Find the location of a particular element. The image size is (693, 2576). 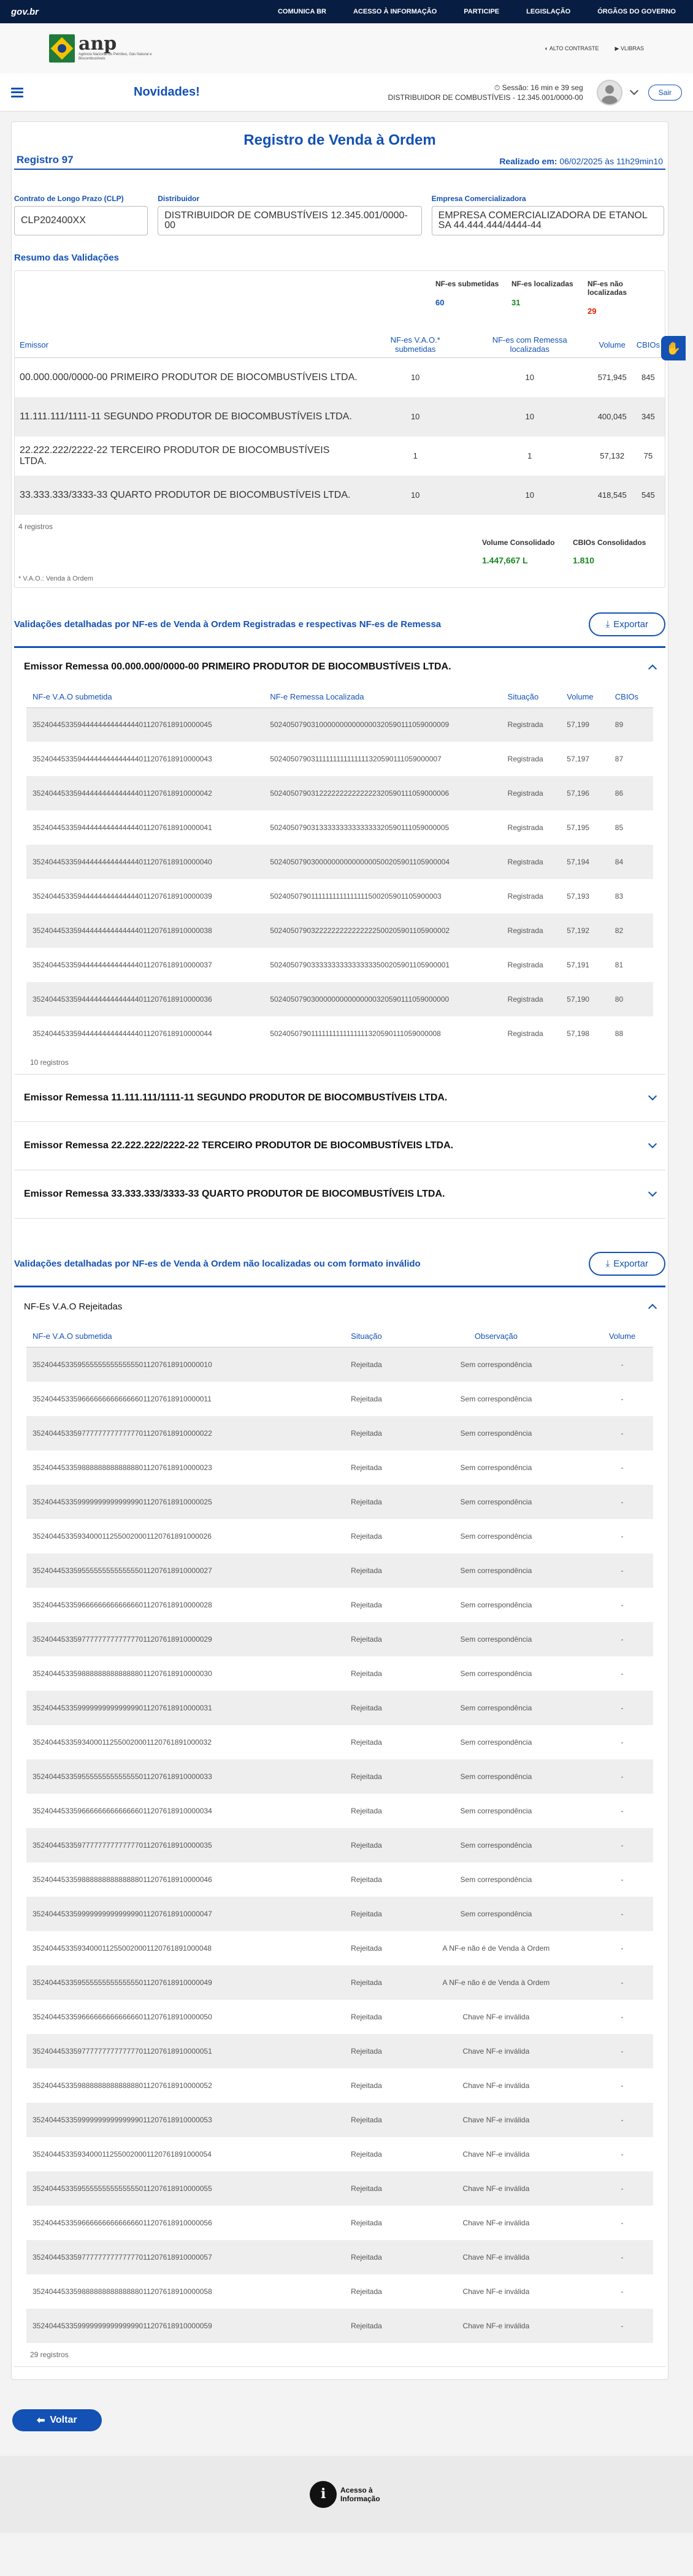

column-header: CBIOs is located at coordinates (648, 345).